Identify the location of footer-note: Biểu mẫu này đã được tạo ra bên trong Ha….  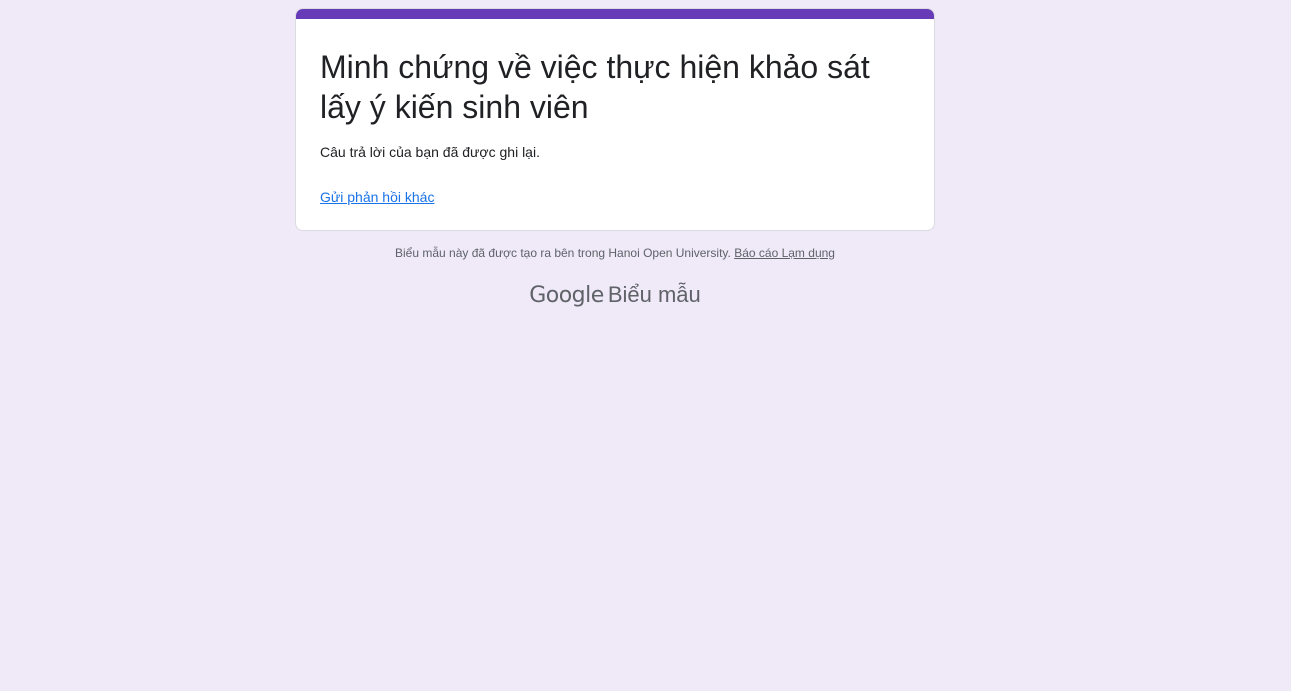
(615, 253).